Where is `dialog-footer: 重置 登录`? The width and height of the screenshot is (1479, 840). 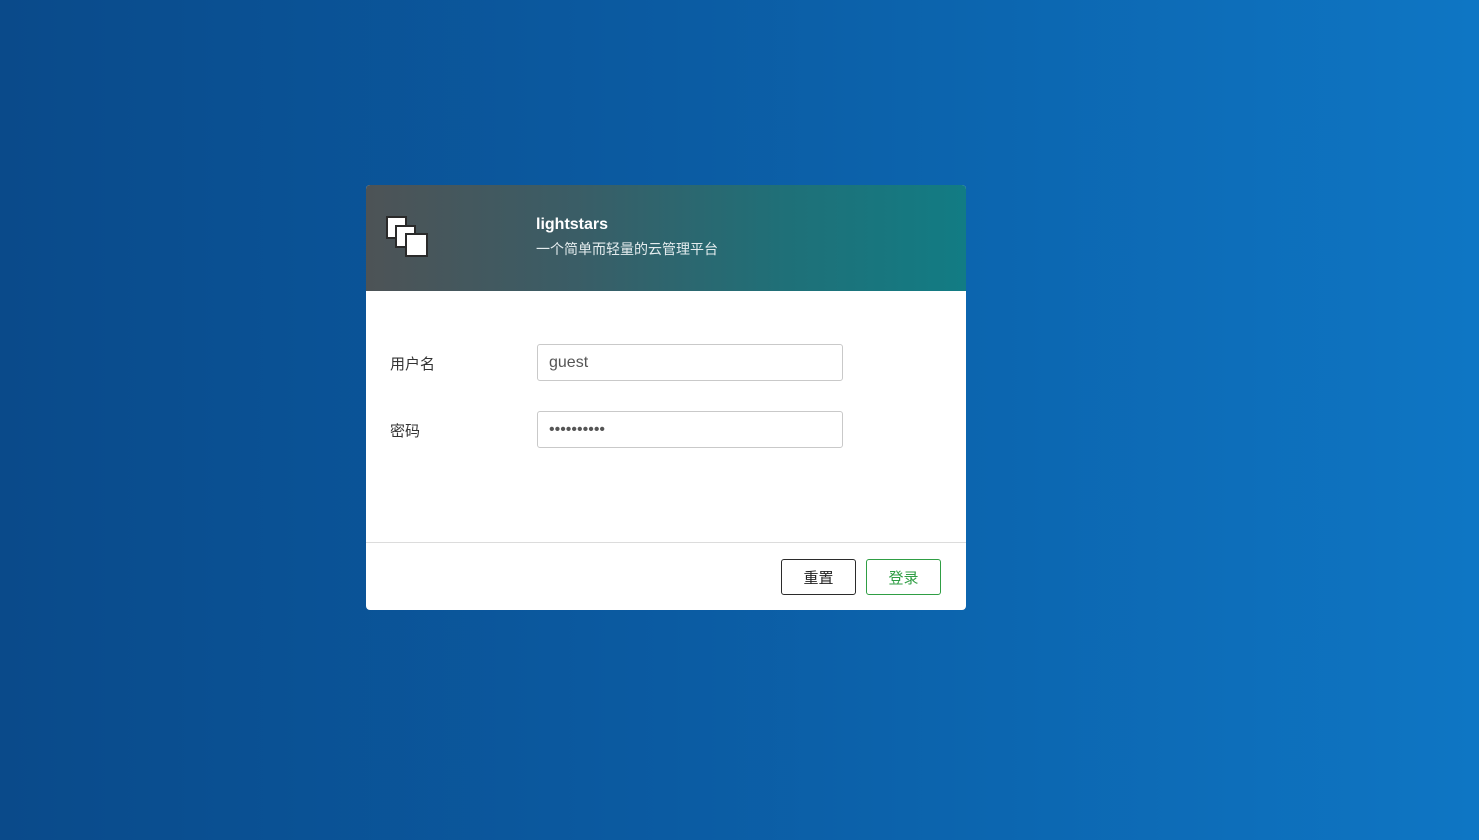 dialog-footer: 重置 登录 is located at coordinates (666, 576).